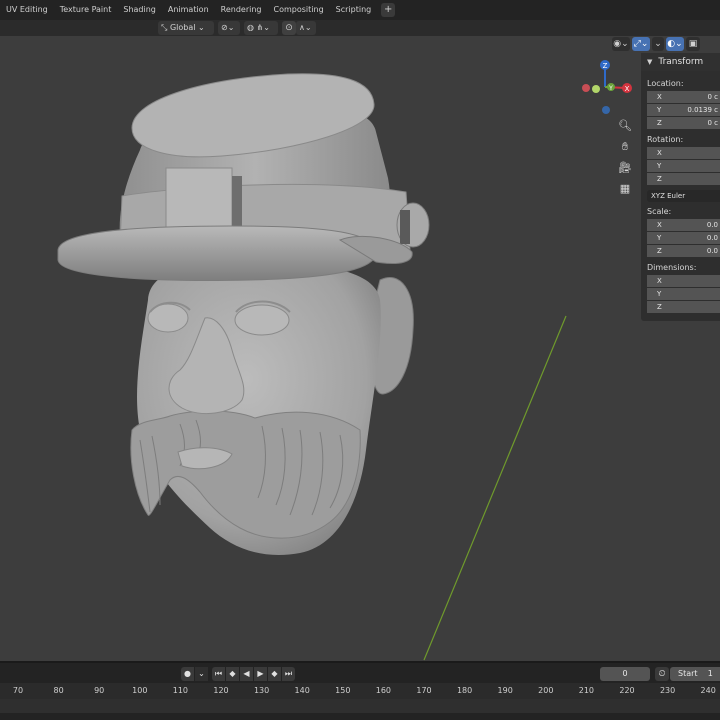 The width and height of the screenshot is (720, 720). I want to click on preview-range-icon: ⏲, so click(662, 674).